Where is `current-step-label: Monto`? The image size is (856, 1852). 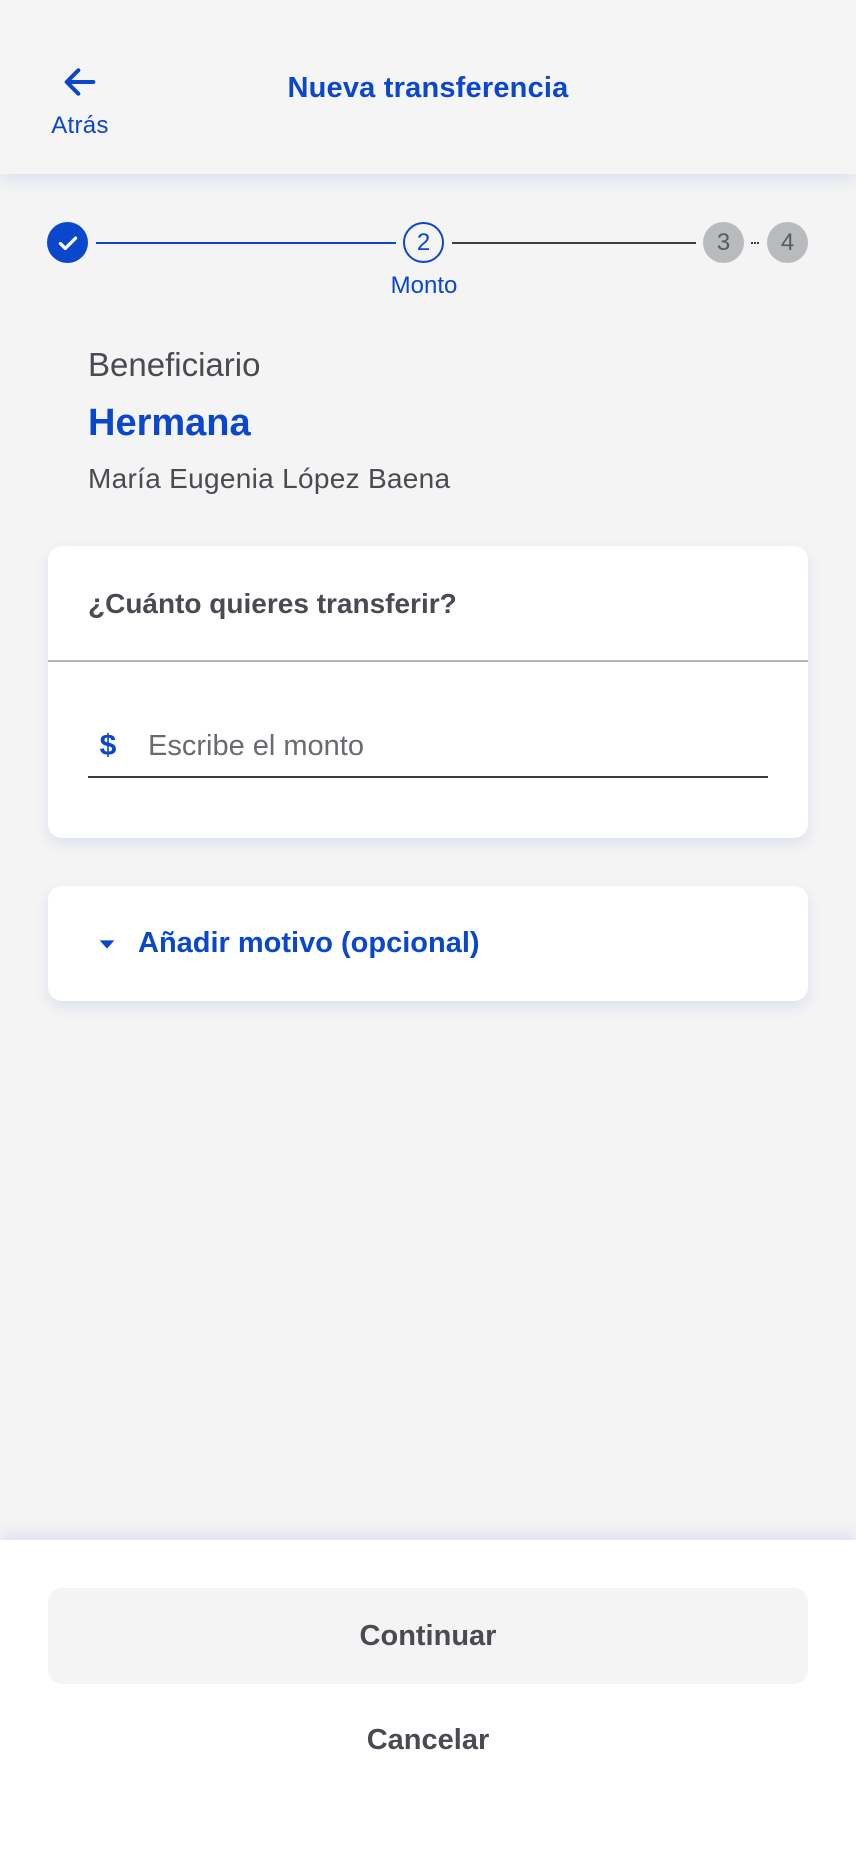
current-step-label: Monto is located at coordinates (424, 285).